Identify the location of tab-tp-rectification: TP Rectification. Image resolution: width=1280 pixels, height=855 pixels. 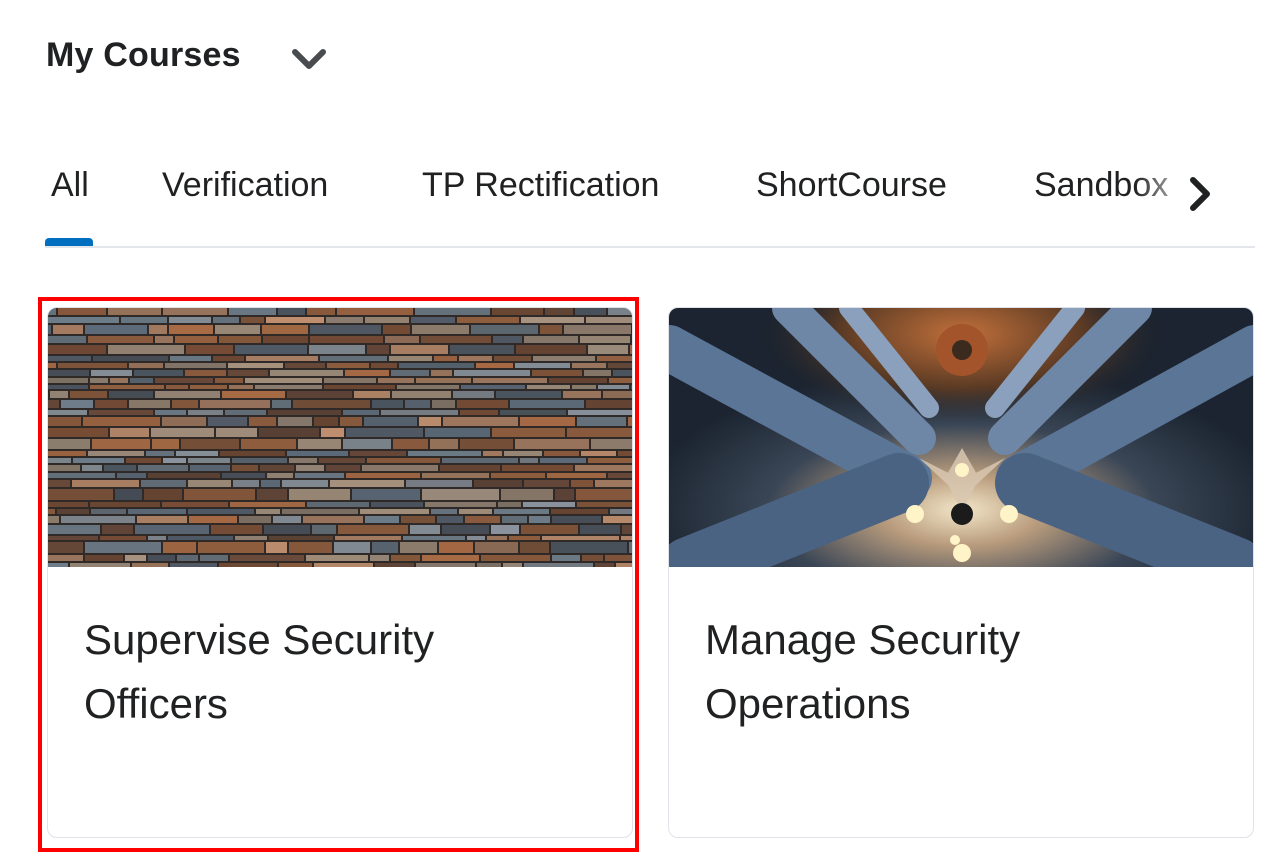
(540, 185).